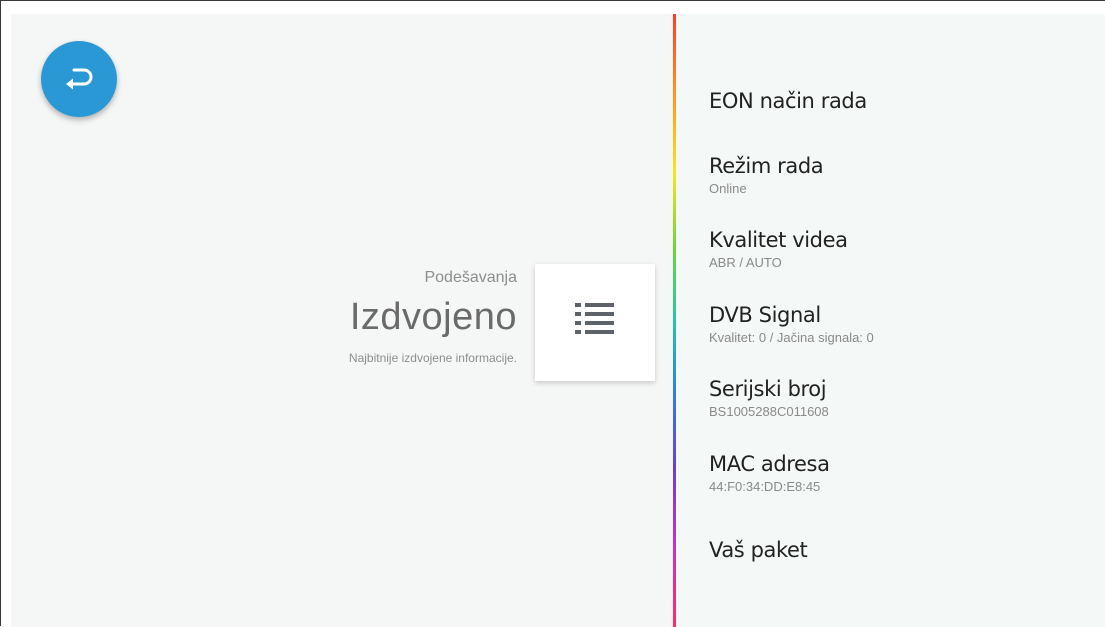 The height and width of the screenshot is (627, 1105). I want to click on section-description: Najbitnije izdvojene informacije., so click(432, 358).